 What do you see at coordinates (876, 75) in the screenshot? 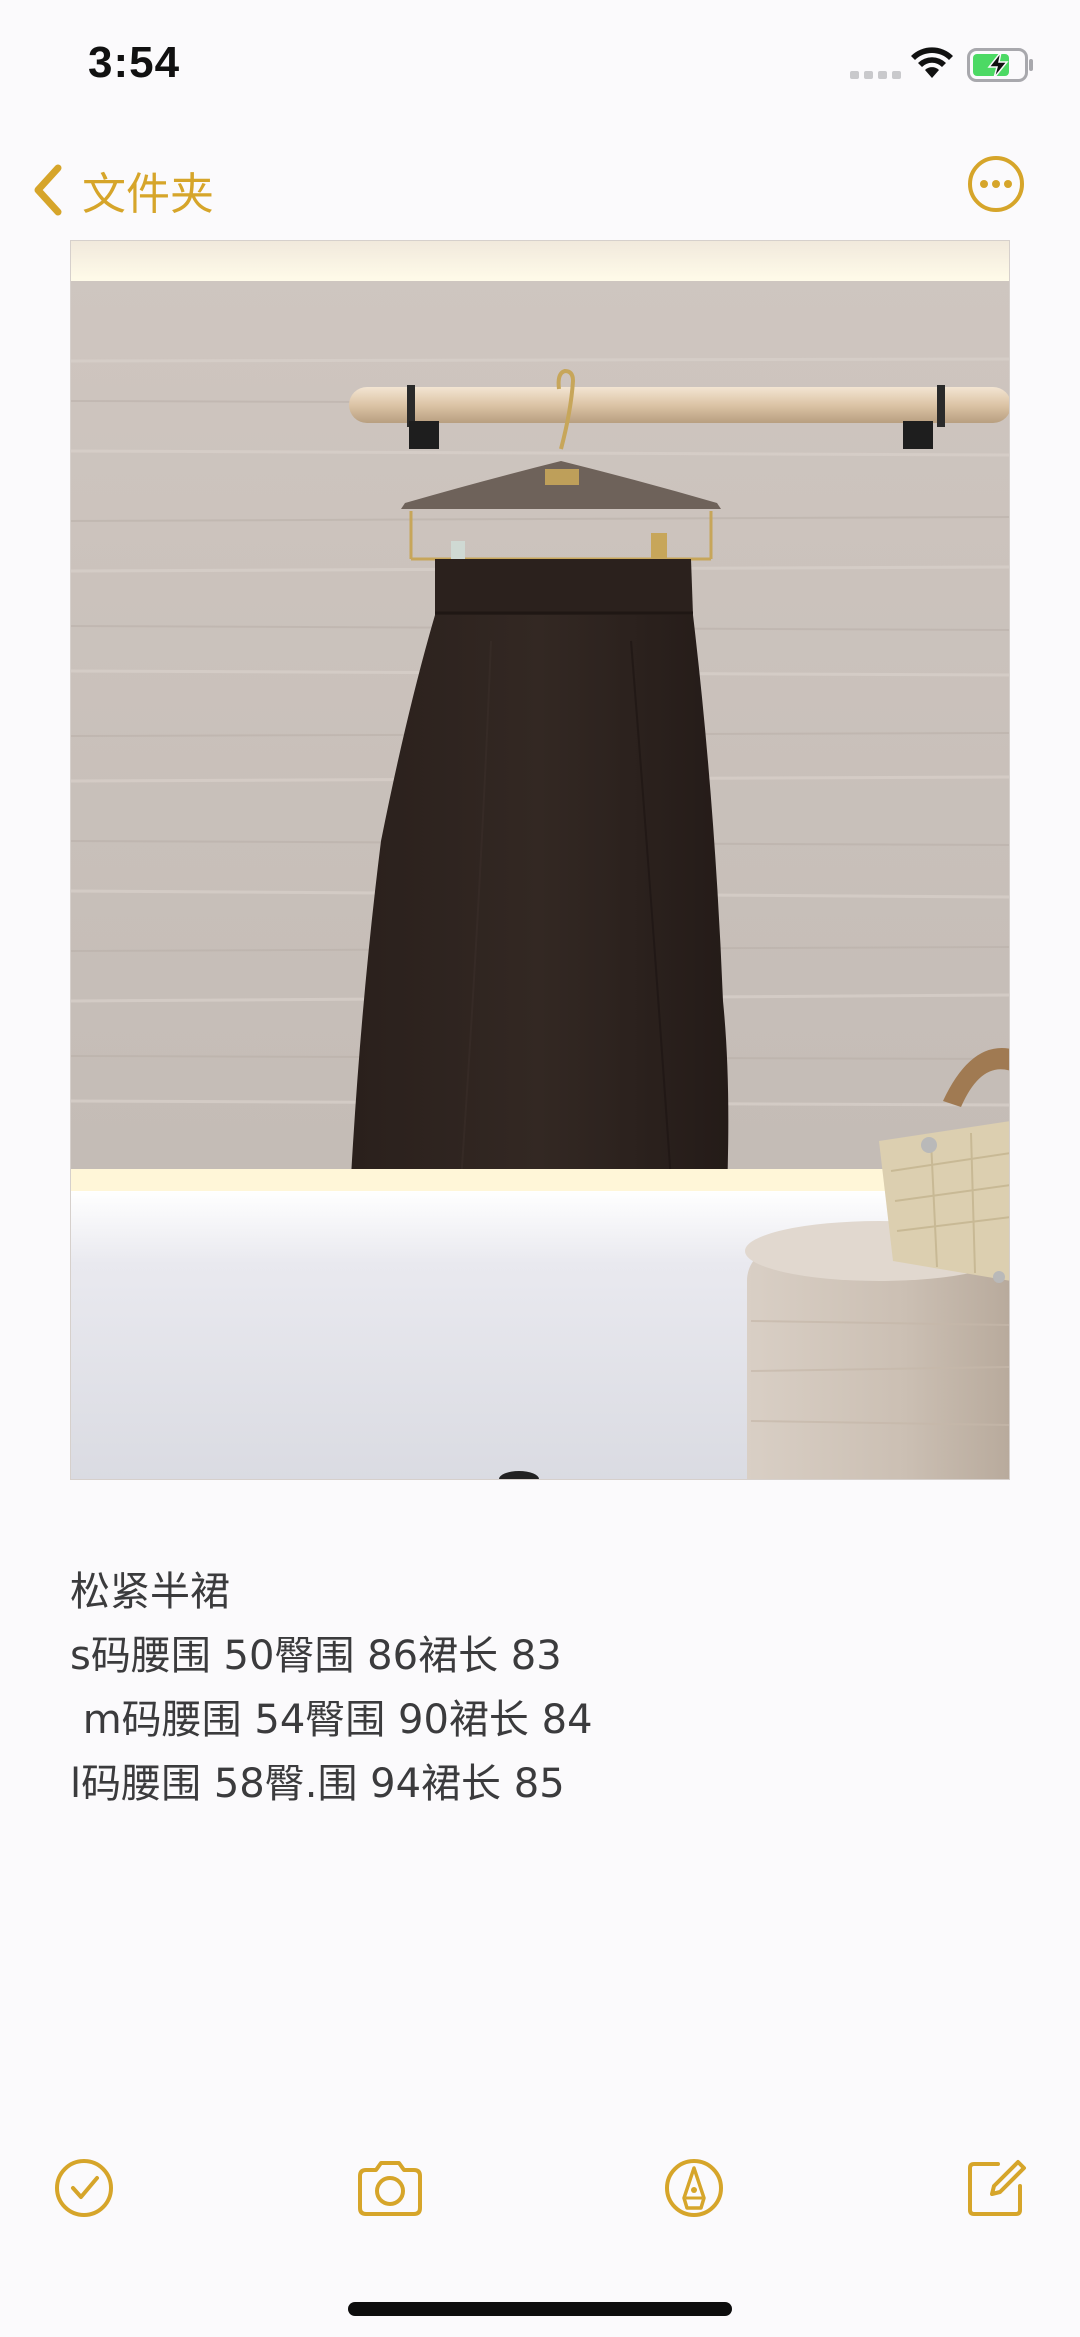
I see `signal-icon` at bounding box center [876, 75].